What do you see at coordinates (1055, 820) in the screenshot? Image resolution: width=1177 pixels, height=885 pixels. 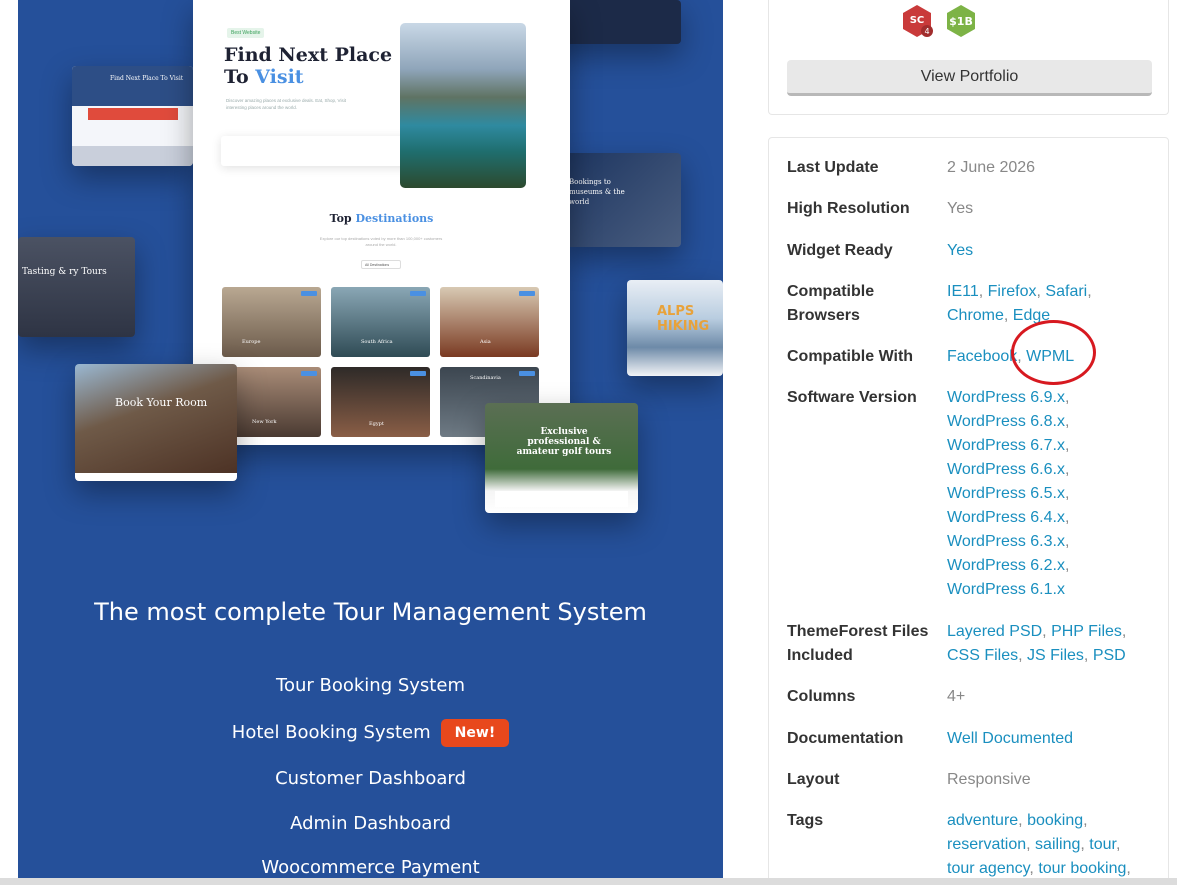 I see `tag-link: booking` at bounding box center [1055, 820].